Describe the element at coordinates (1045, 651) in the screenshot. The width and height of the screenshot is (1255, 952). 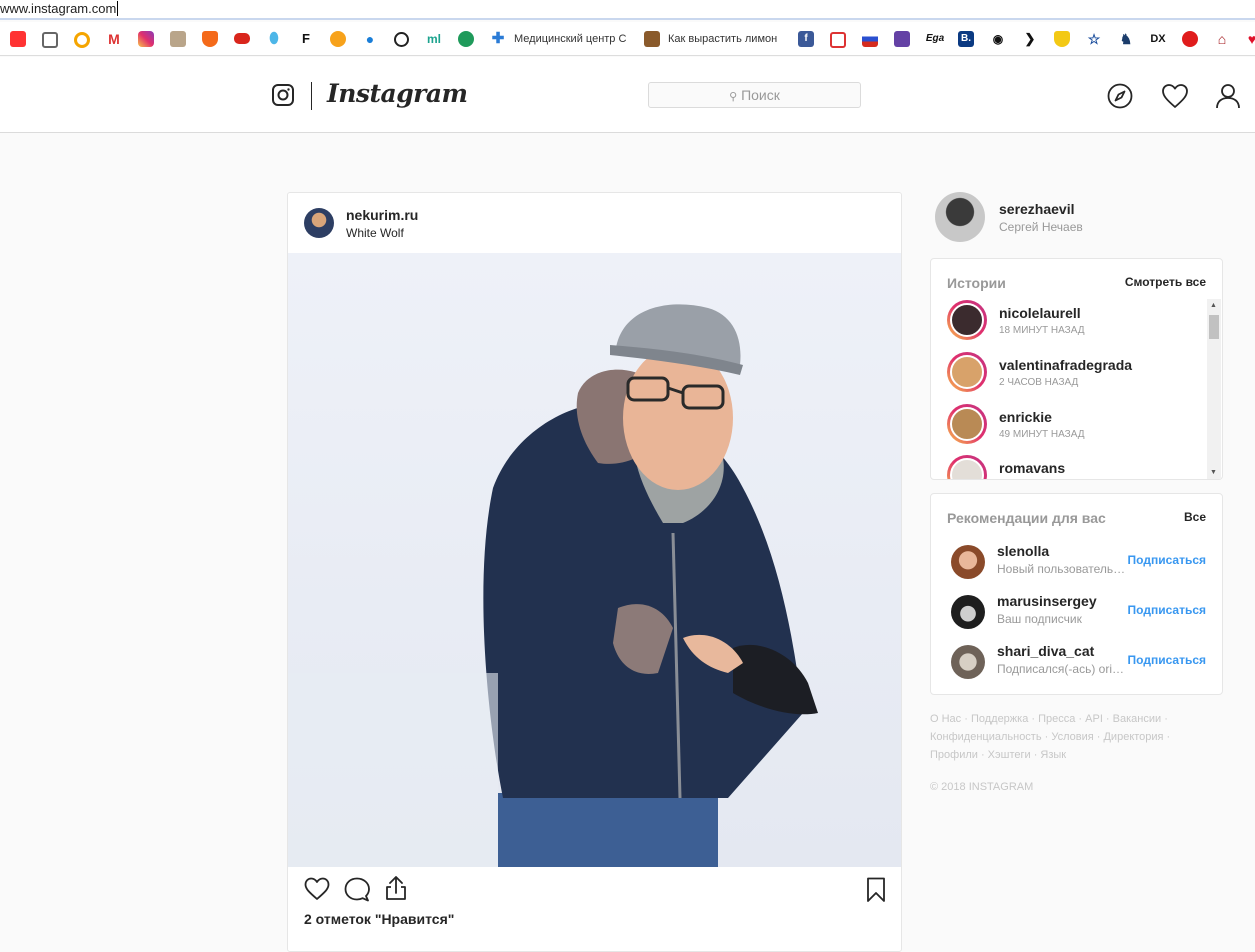
I see `suggestion-username: shari_diva_cat` at that location.